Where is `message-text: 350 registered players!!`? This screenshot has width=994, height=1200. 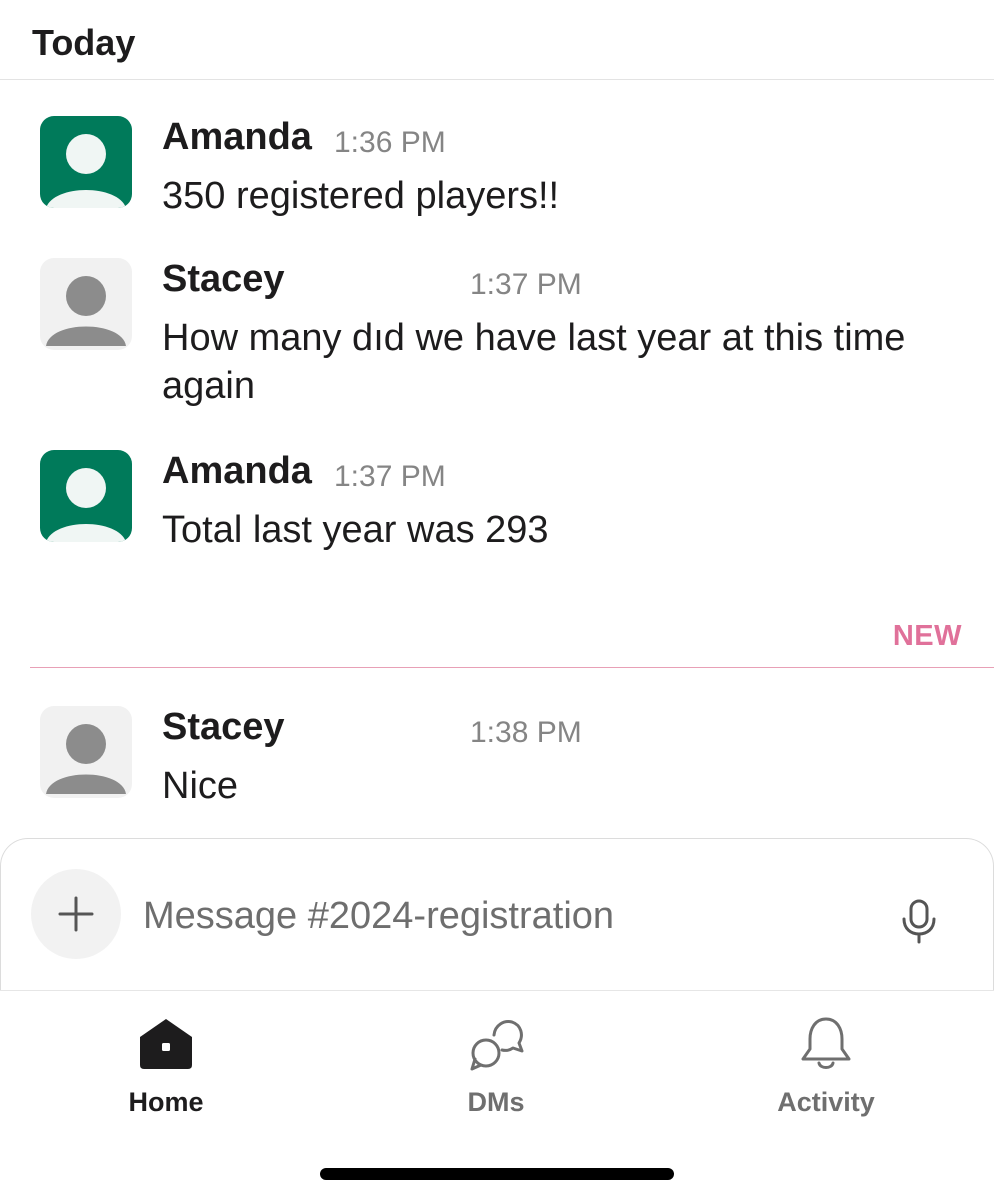
message-text: 350 registered players!! is located at coordinates (361, 196).